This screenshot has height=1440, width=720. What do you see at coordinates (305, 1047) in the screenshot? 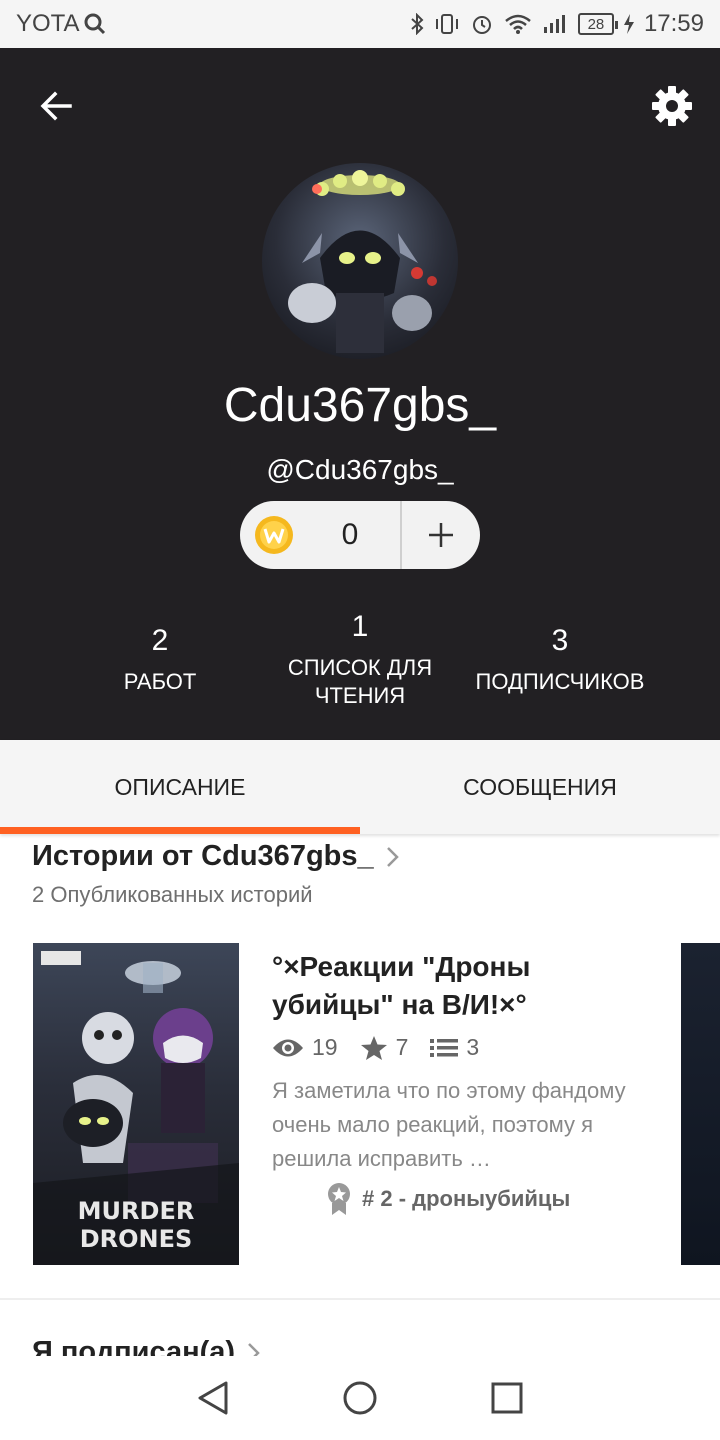
I see `story-views: 19` at bounding box center [305, 1047].